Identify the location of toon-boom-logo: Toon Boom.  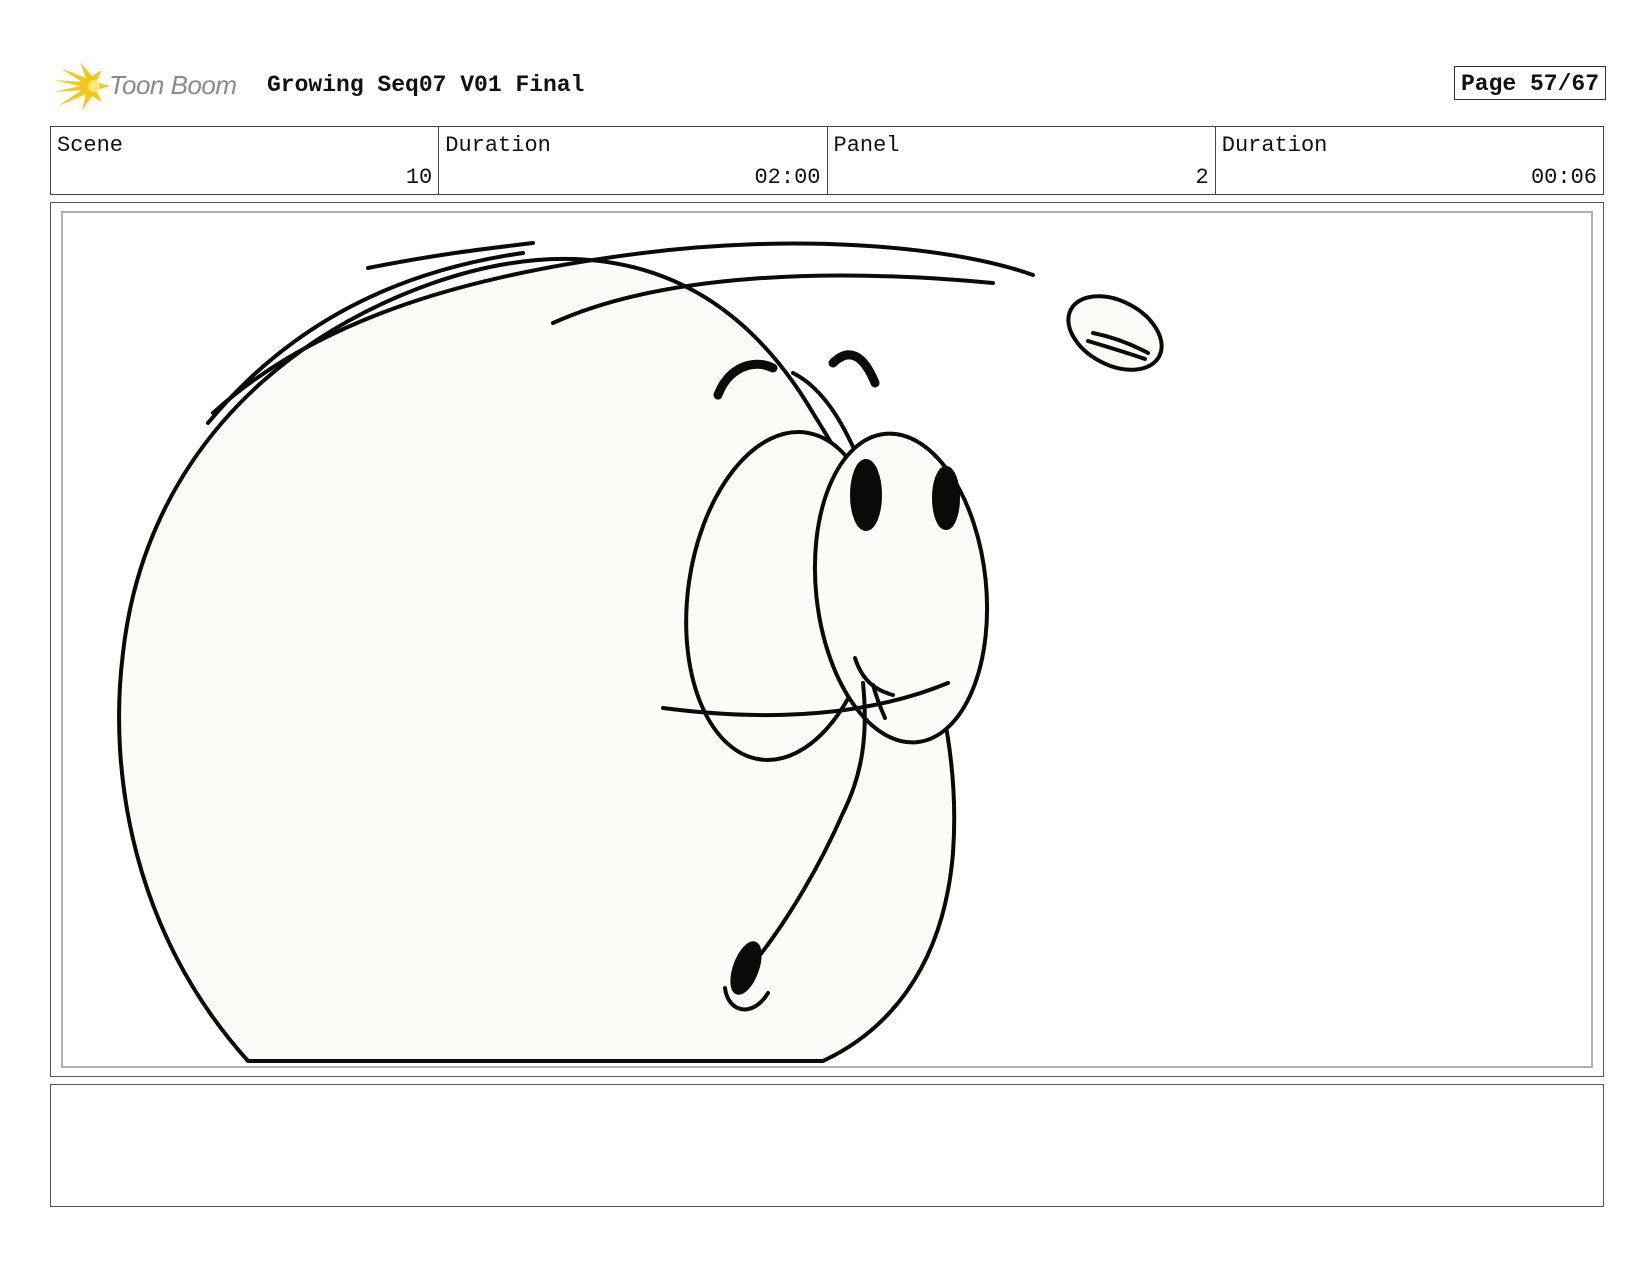
(152, 86).